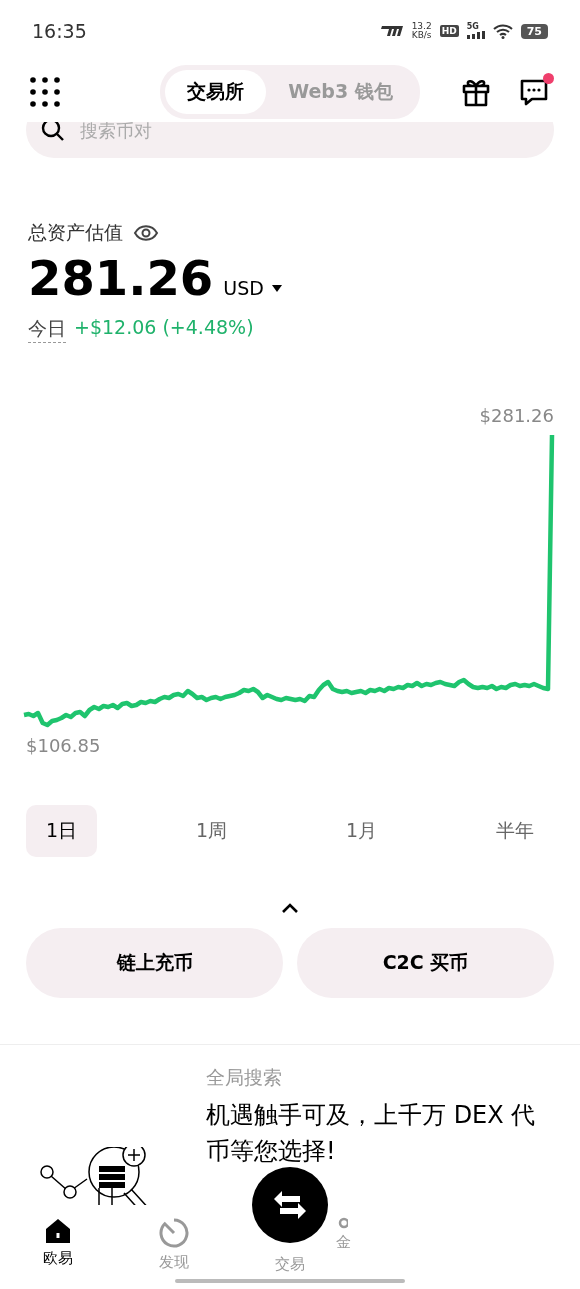 The width and height of the screenshot is (580, 1289). Describe the element at coordinates (63, 745) in the screenshot. I see `min-value-label: $106.85` at that location.